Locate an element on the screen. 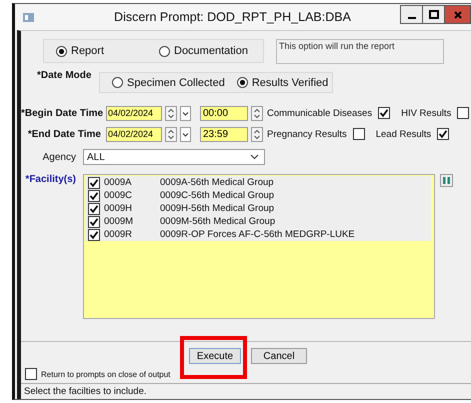 Image resolution: width=471 pixels, height=403 pixels. facility-code: 0009H is located at coordinates (132, 208).